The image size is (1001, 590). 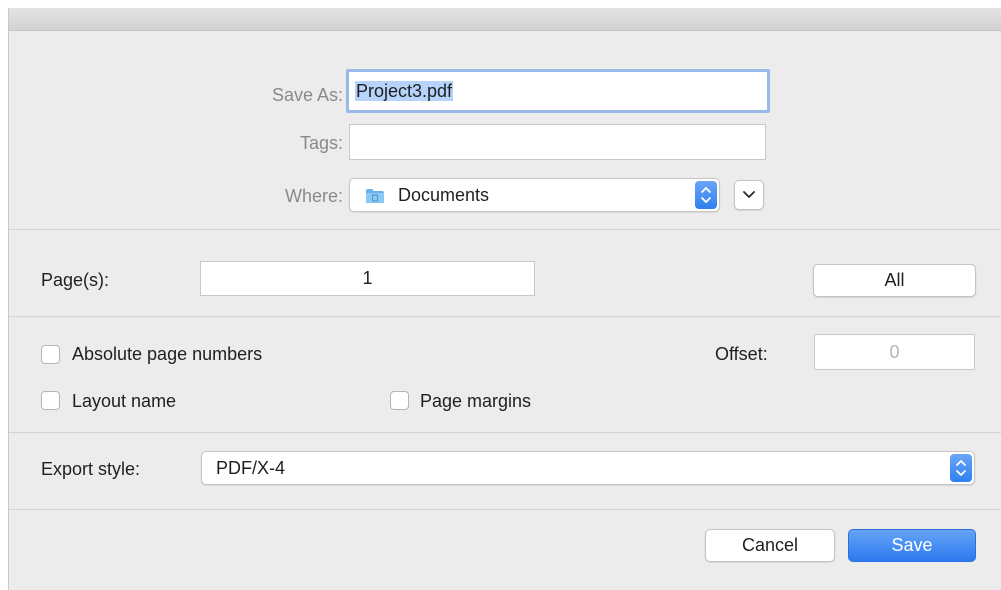 What do you see at coordinates (894, 280) in the screenshot?
I see `all-pages-button: All` at bounding box center [894, 280].